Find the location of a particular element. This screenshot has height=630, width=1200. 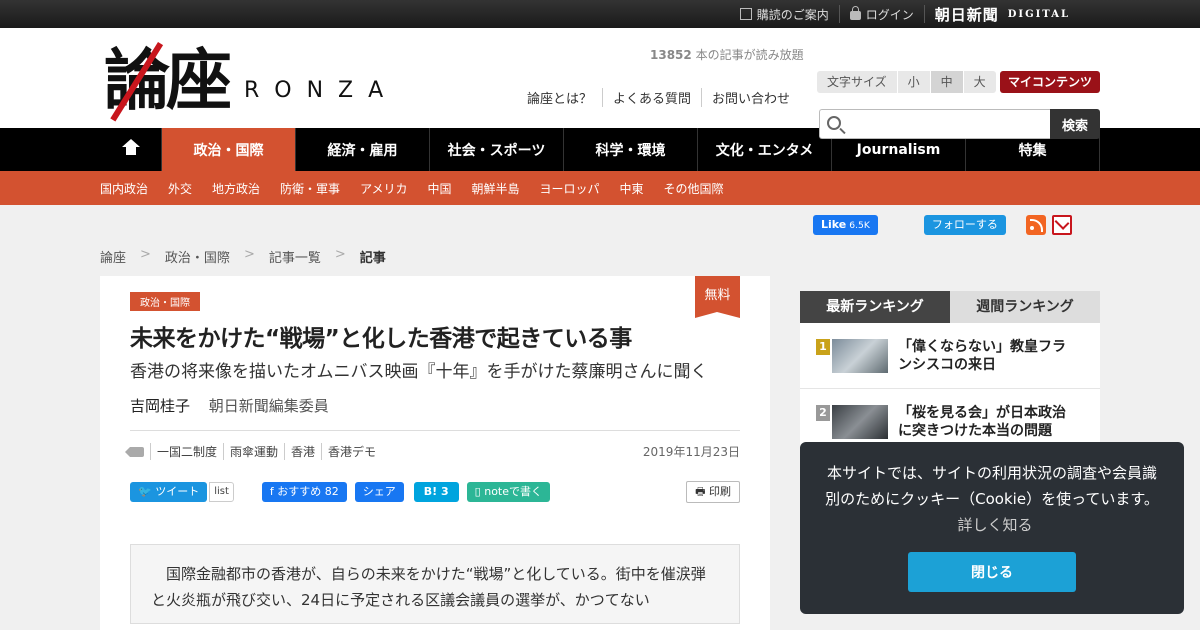

ranking-tabs: 最新ランキング 週間ランキング is located at coordinates (950, 307).